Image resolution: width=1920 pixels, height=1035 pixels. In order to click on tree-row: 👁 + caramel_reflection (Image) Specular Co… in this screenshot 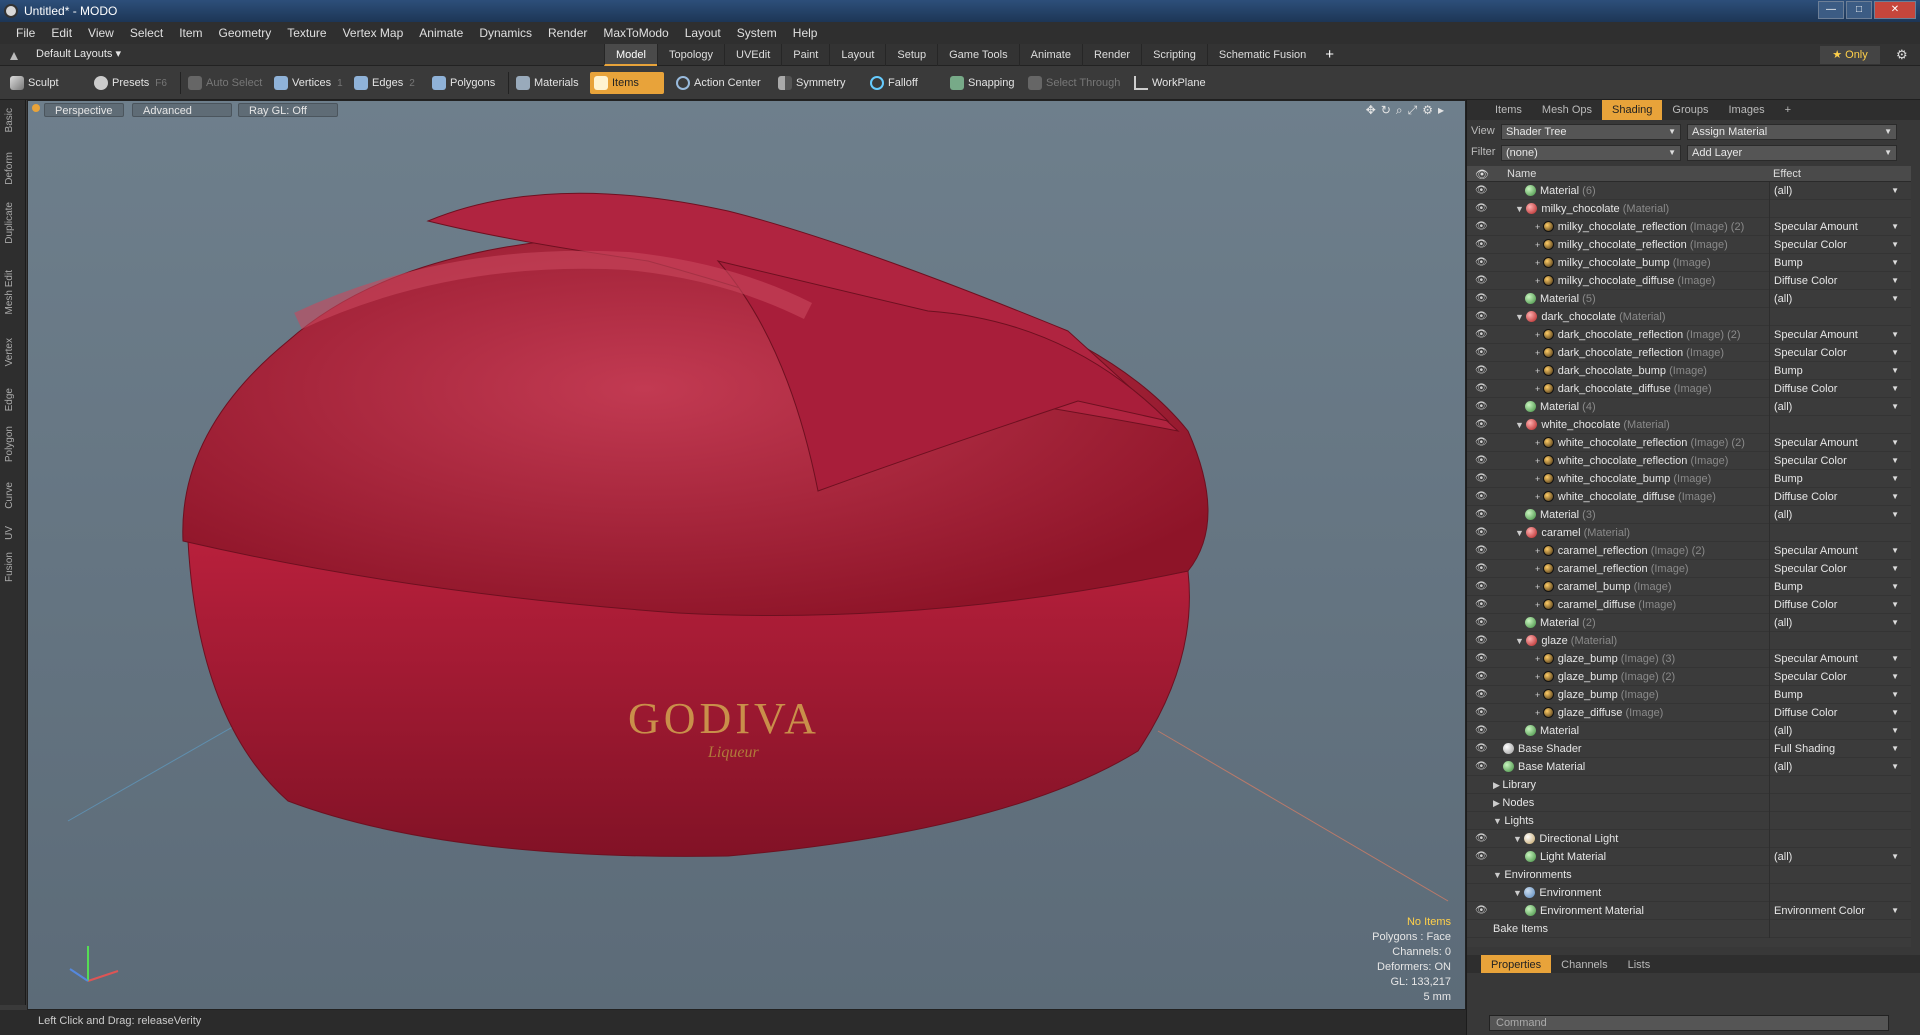, I will do `click(1689, 569)`.